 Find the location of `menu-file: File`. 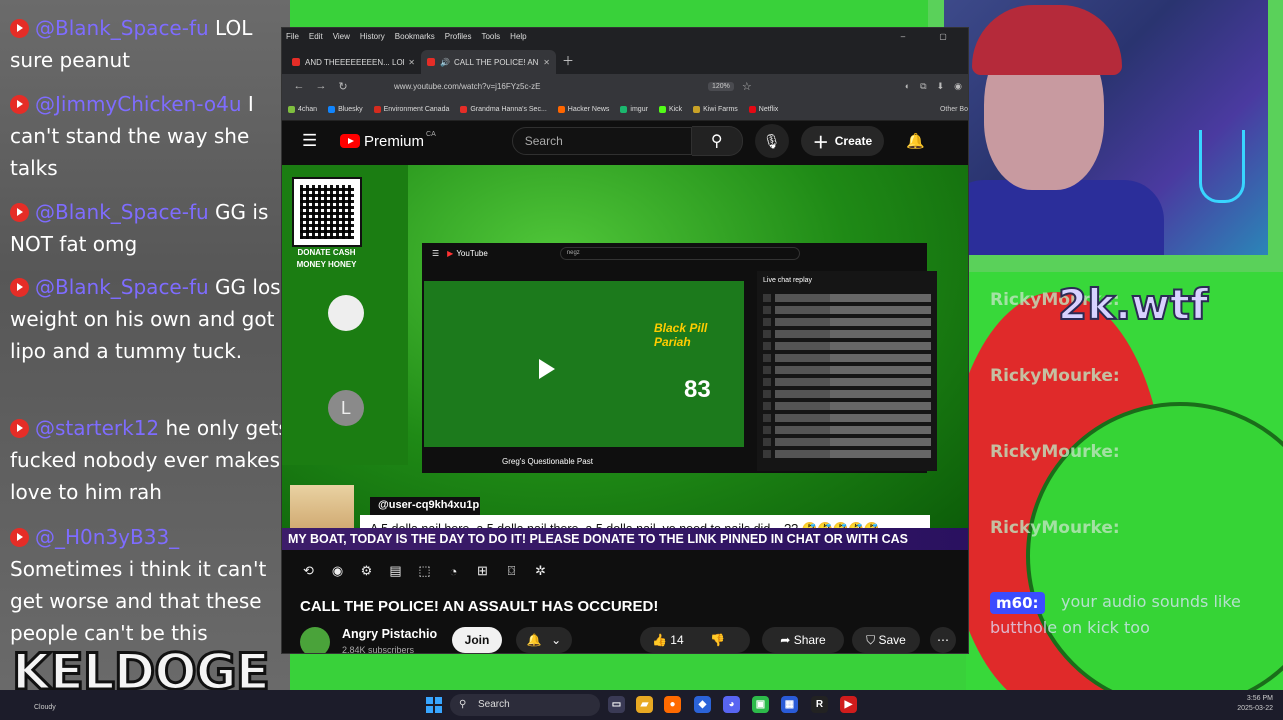

menu-file: File is located at coordinates (292, 36).